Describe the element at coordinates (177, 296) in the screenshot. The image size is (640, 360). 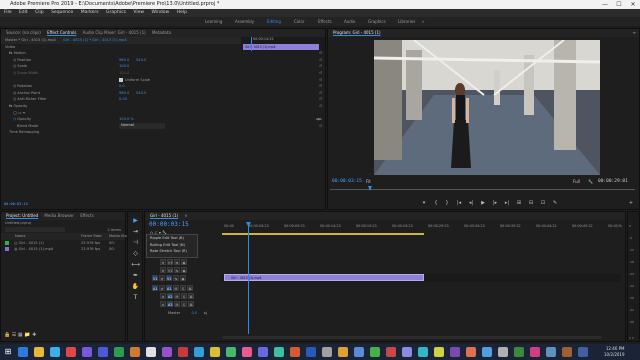
I see `mute-button: M` at that location.